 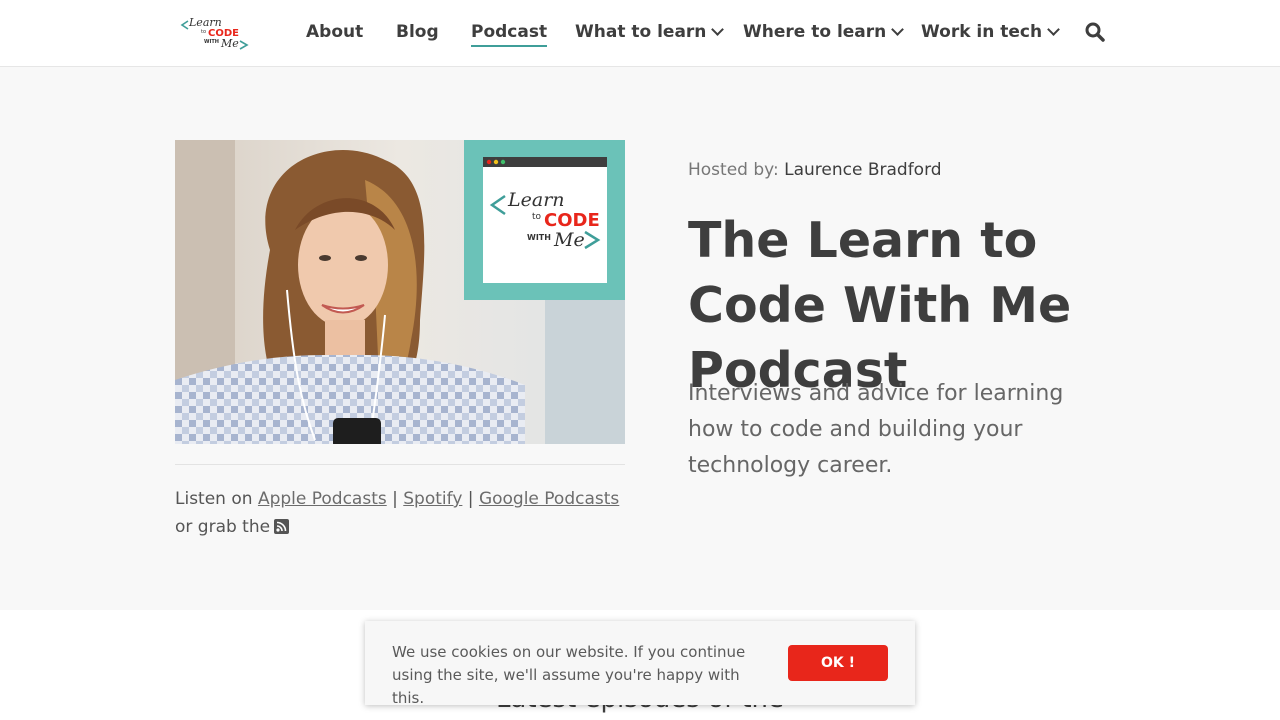 I want to click on hosted-by: Hosted by: Laurence Bradford, so click(x=815, y=170).